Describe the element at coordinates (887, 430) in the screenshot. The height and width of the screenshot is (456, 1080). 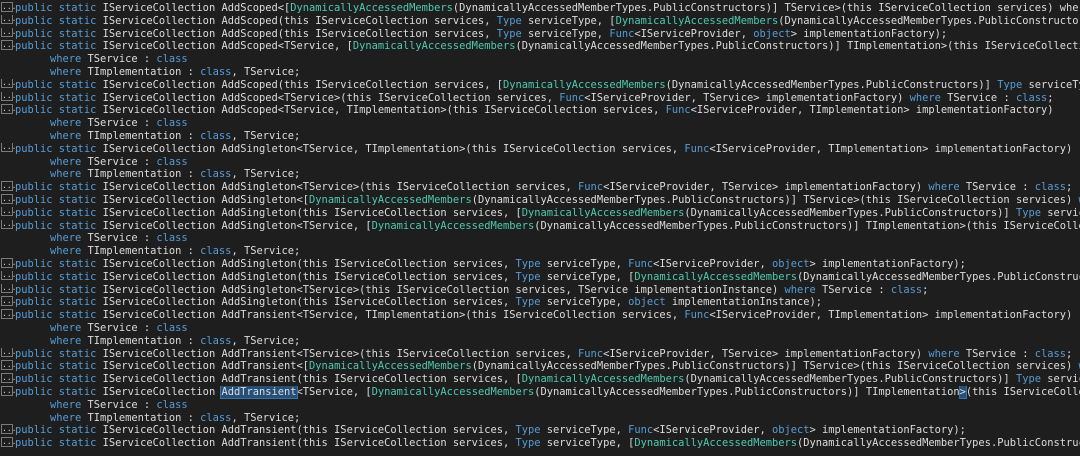
I see `code-token: > implementationFactory);` at that location.